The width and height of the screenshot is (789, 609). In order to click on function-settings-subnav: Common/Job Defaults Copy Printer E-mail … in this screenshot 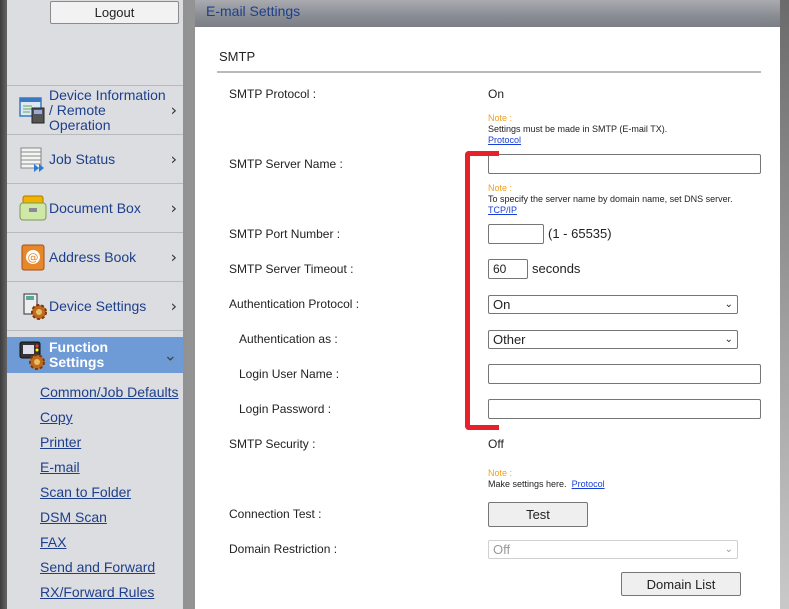, I will do `click(109, 496)`.